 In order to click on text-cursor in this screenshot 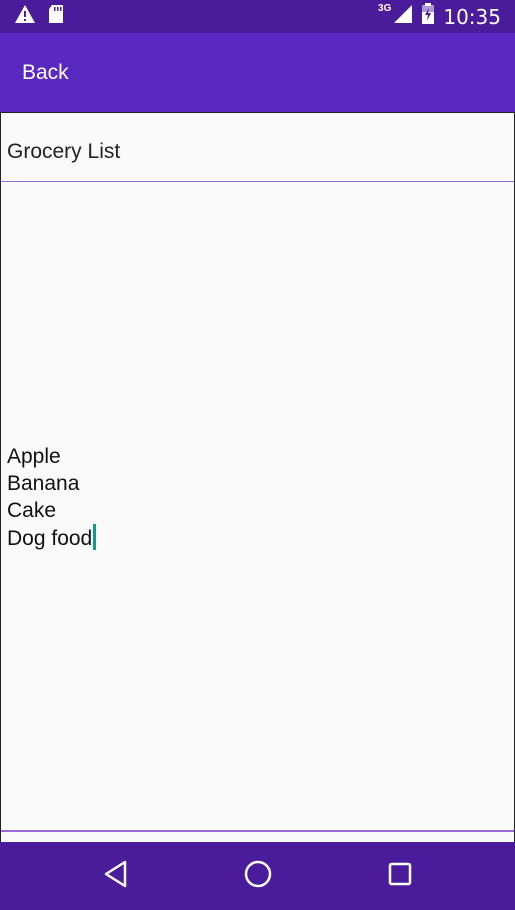, I will do `click(95, 536)`.